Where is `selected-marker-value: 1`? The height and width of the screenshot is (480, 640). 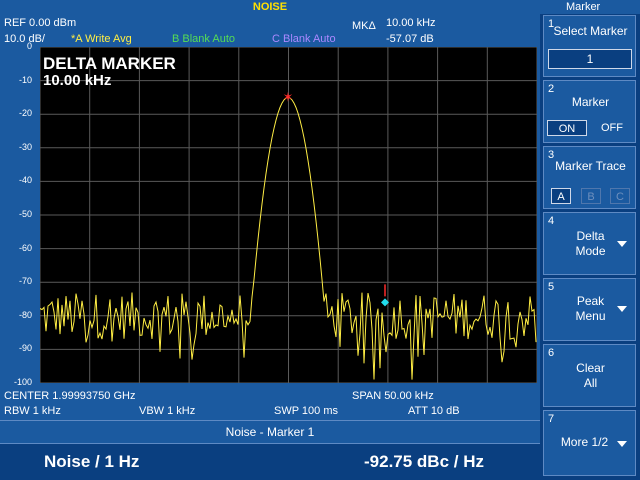 selected-marker-value: 1 is located at coordinates (590, 59).